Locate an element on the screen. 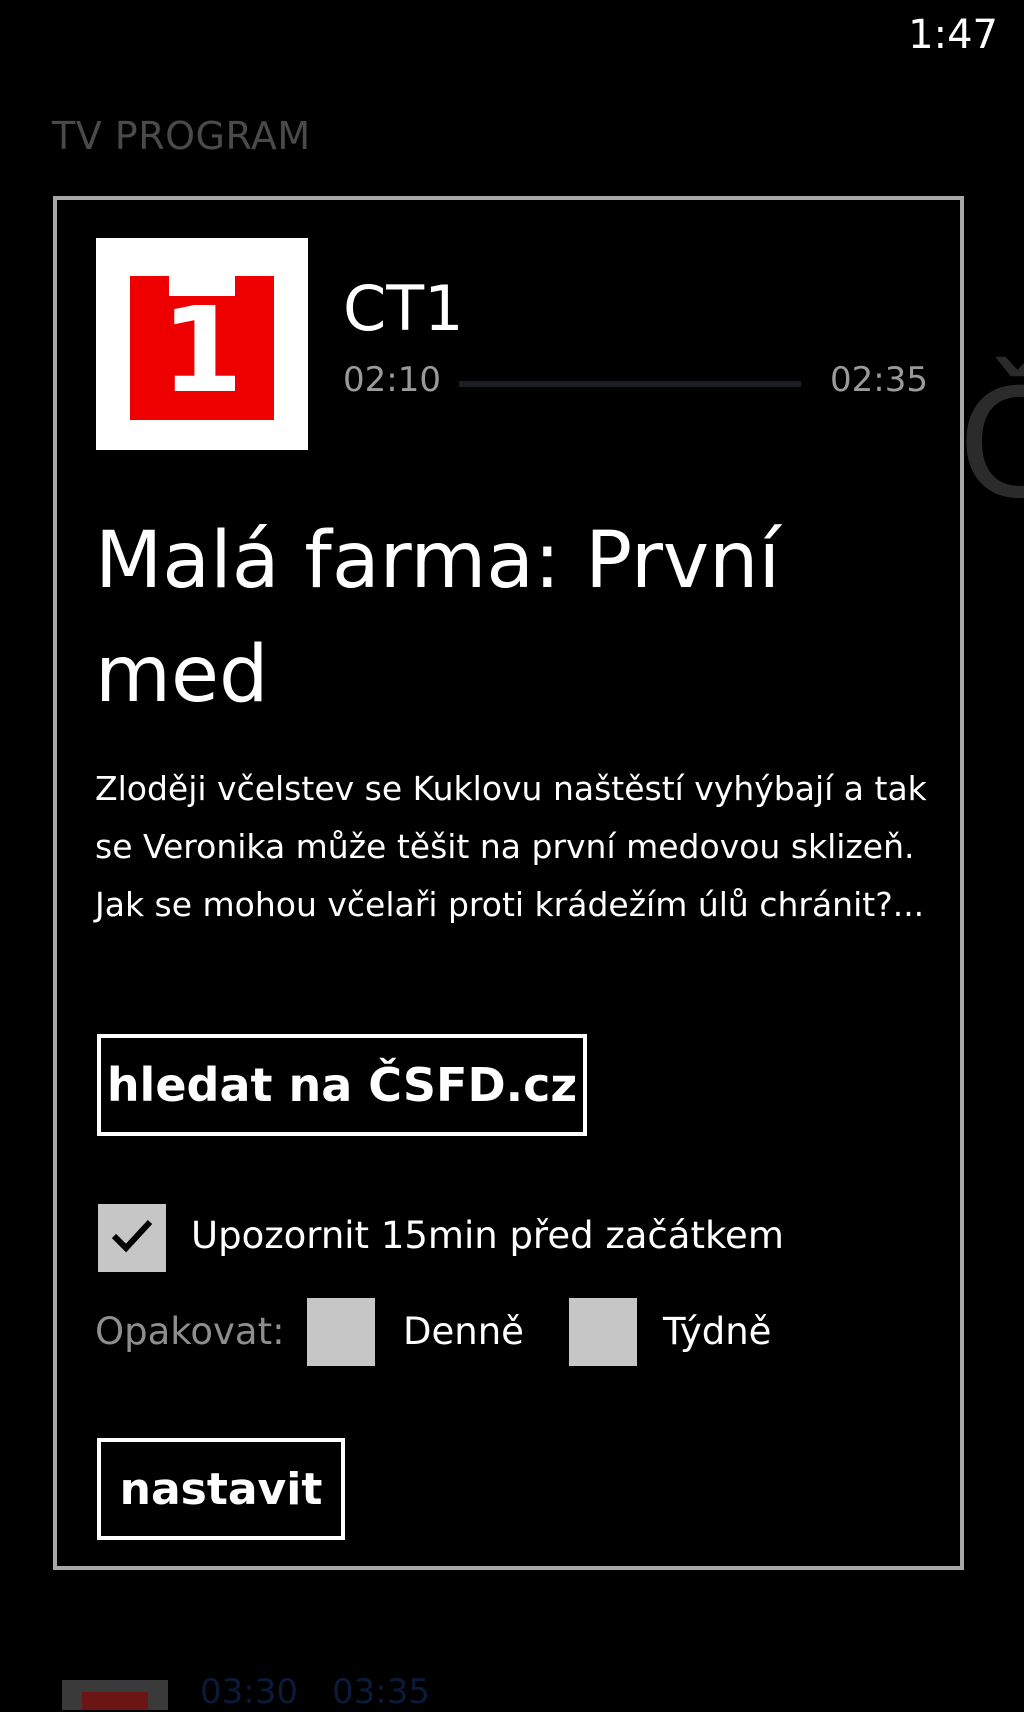  show-title: Malá farma: První med is located at coordinates (438, 618).